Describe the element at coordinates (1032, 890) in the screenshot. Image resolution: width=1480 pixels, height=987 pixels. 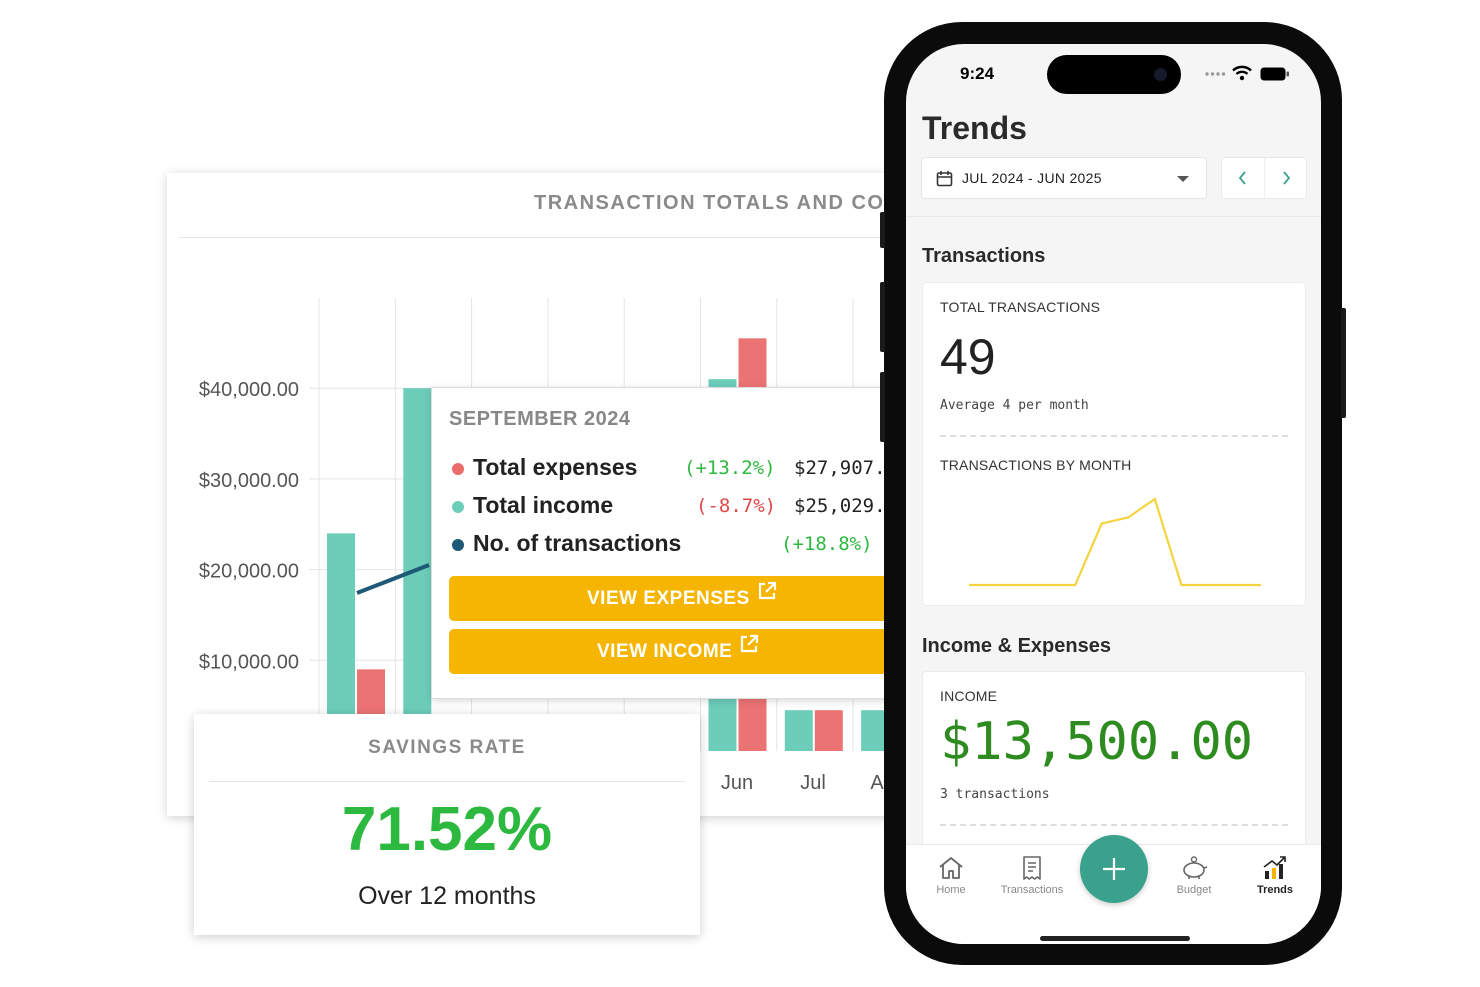
I see `tab-label: Transactions` at that location.